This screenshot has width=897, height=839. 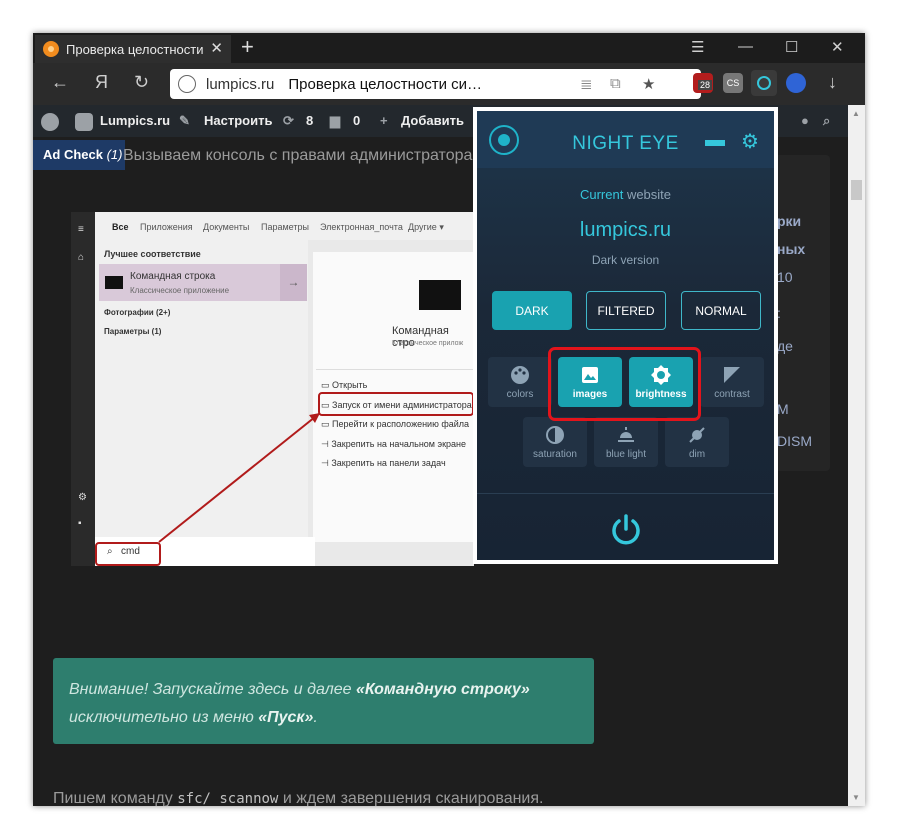 What do you see at coordinates (856, 113) in the screenshot?
I see `scroll-up-arrow-icon: ▲` at bounding box center [856, 113].